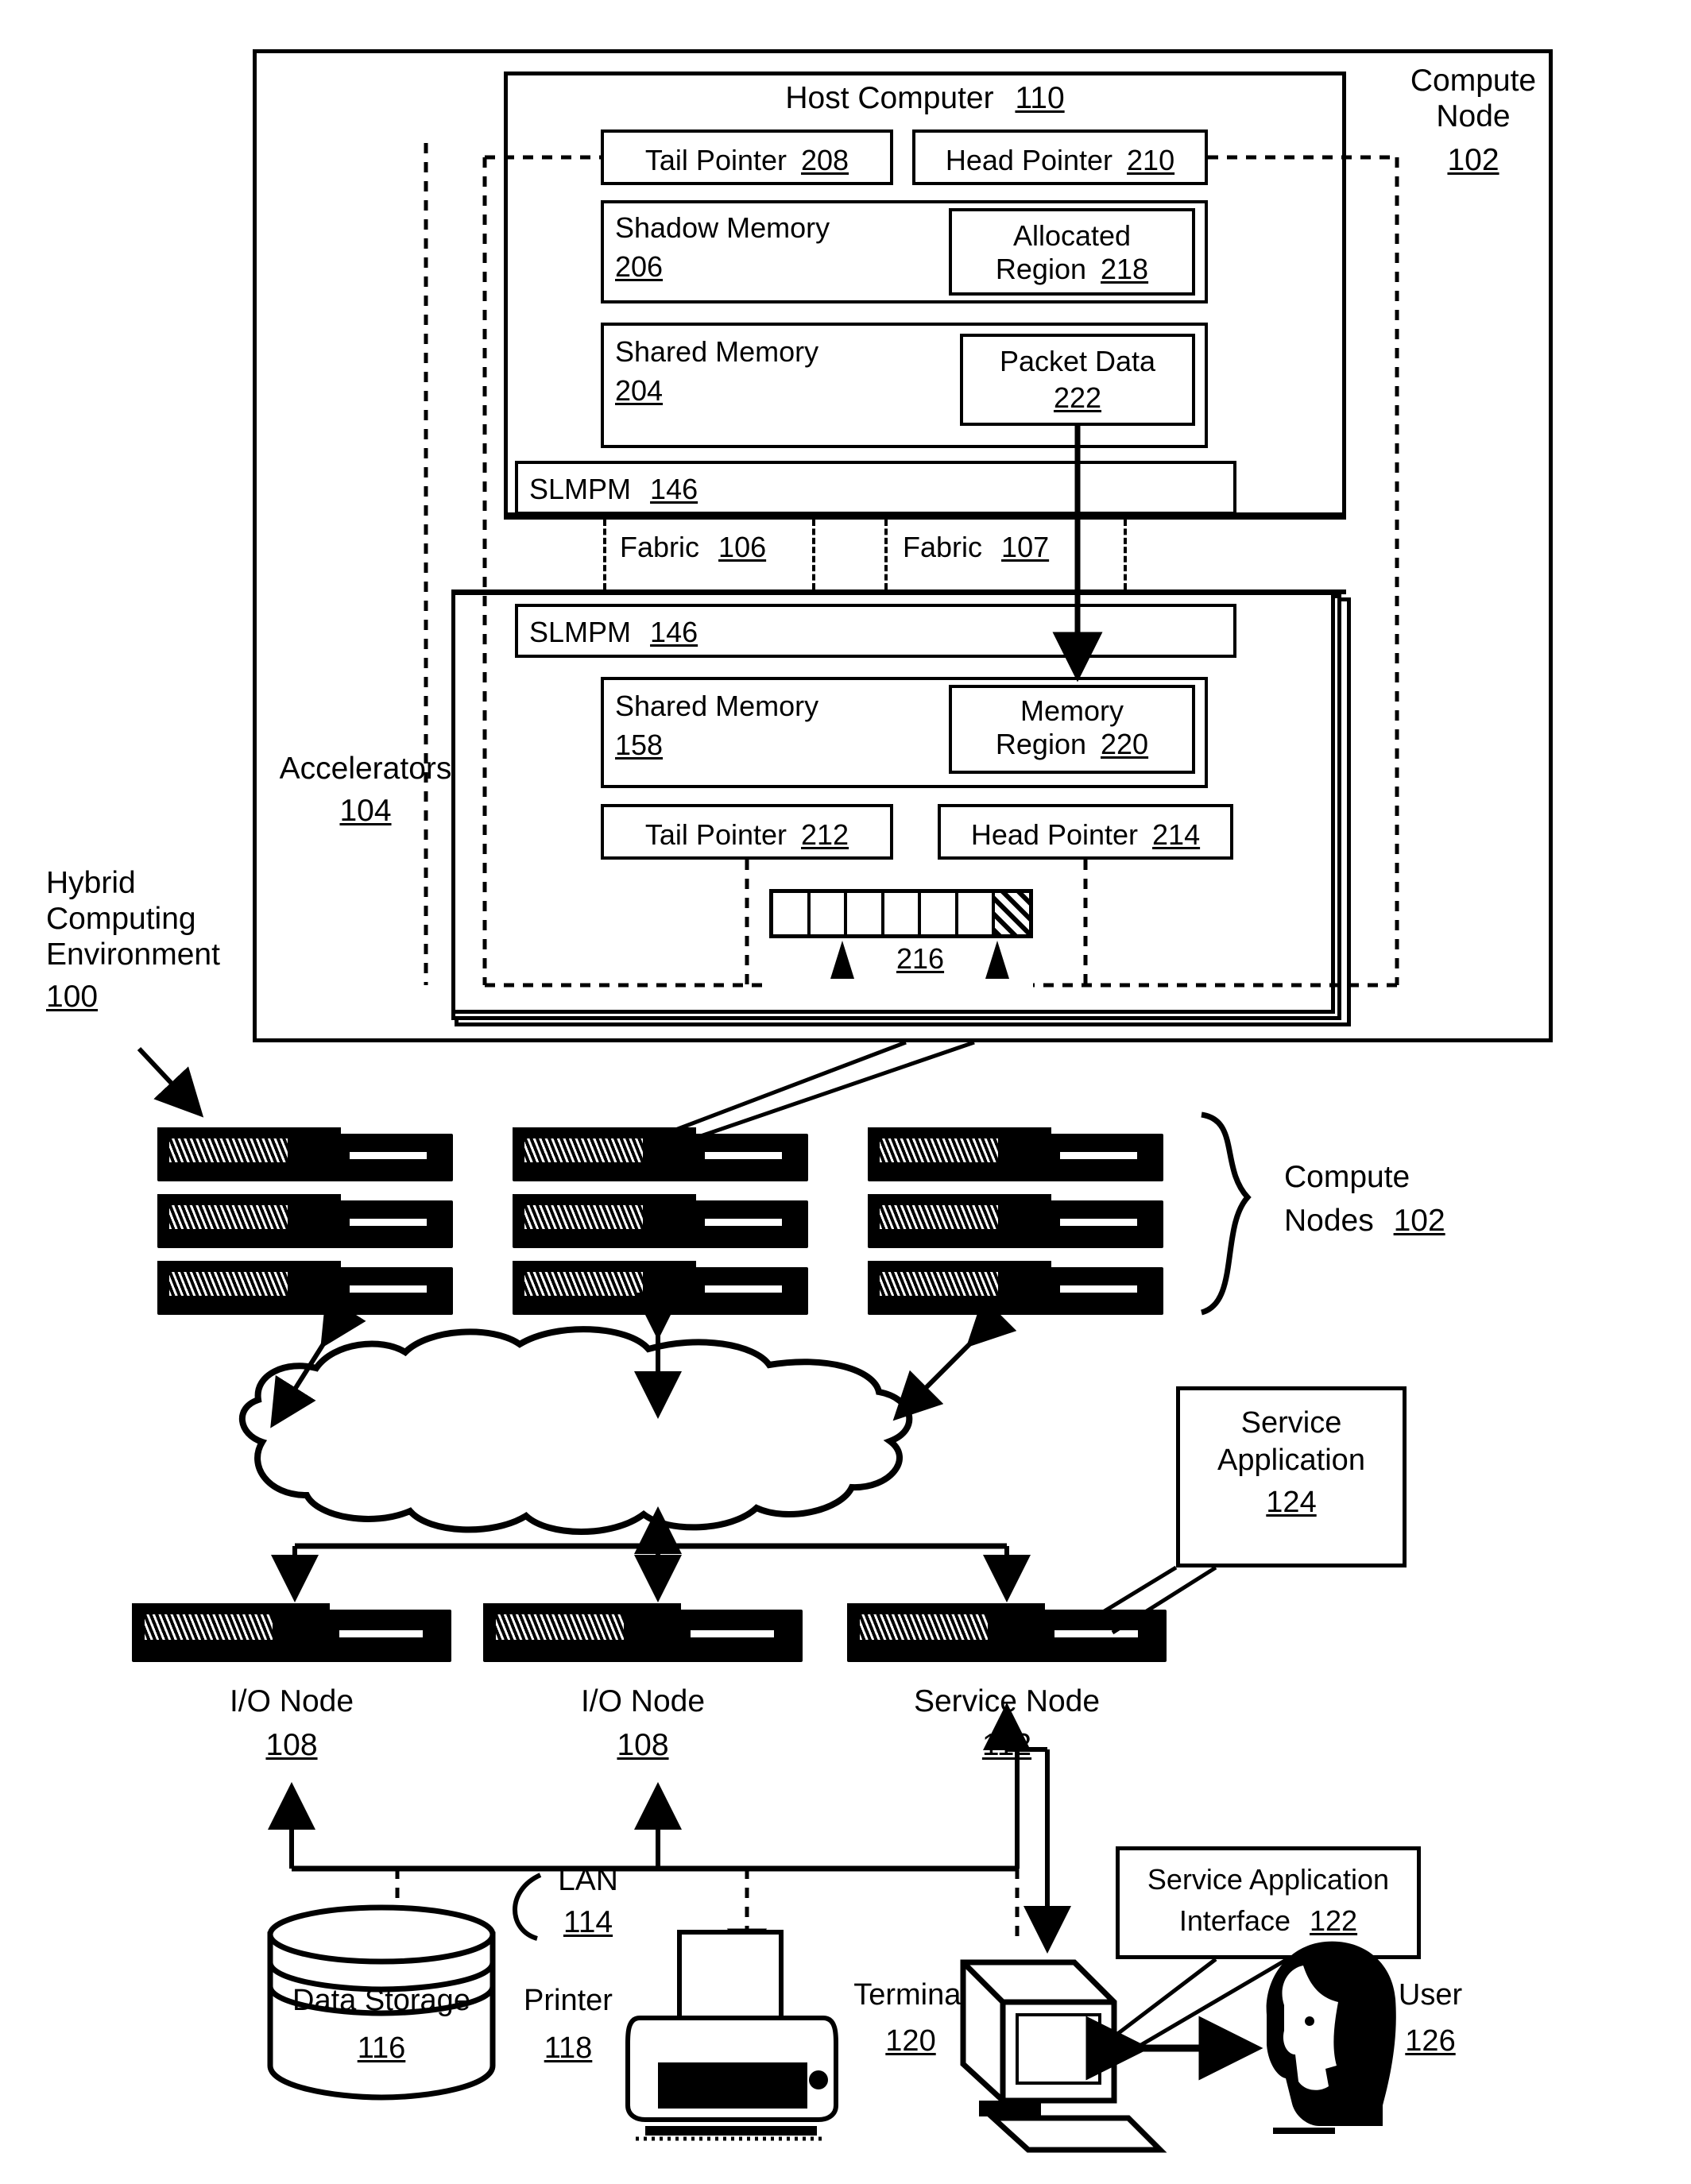  What do you see at coordinates (1473, 81) in the screenshot?
I see `compute-node-label-line1: Compute` at bounding box center [1473, 81].